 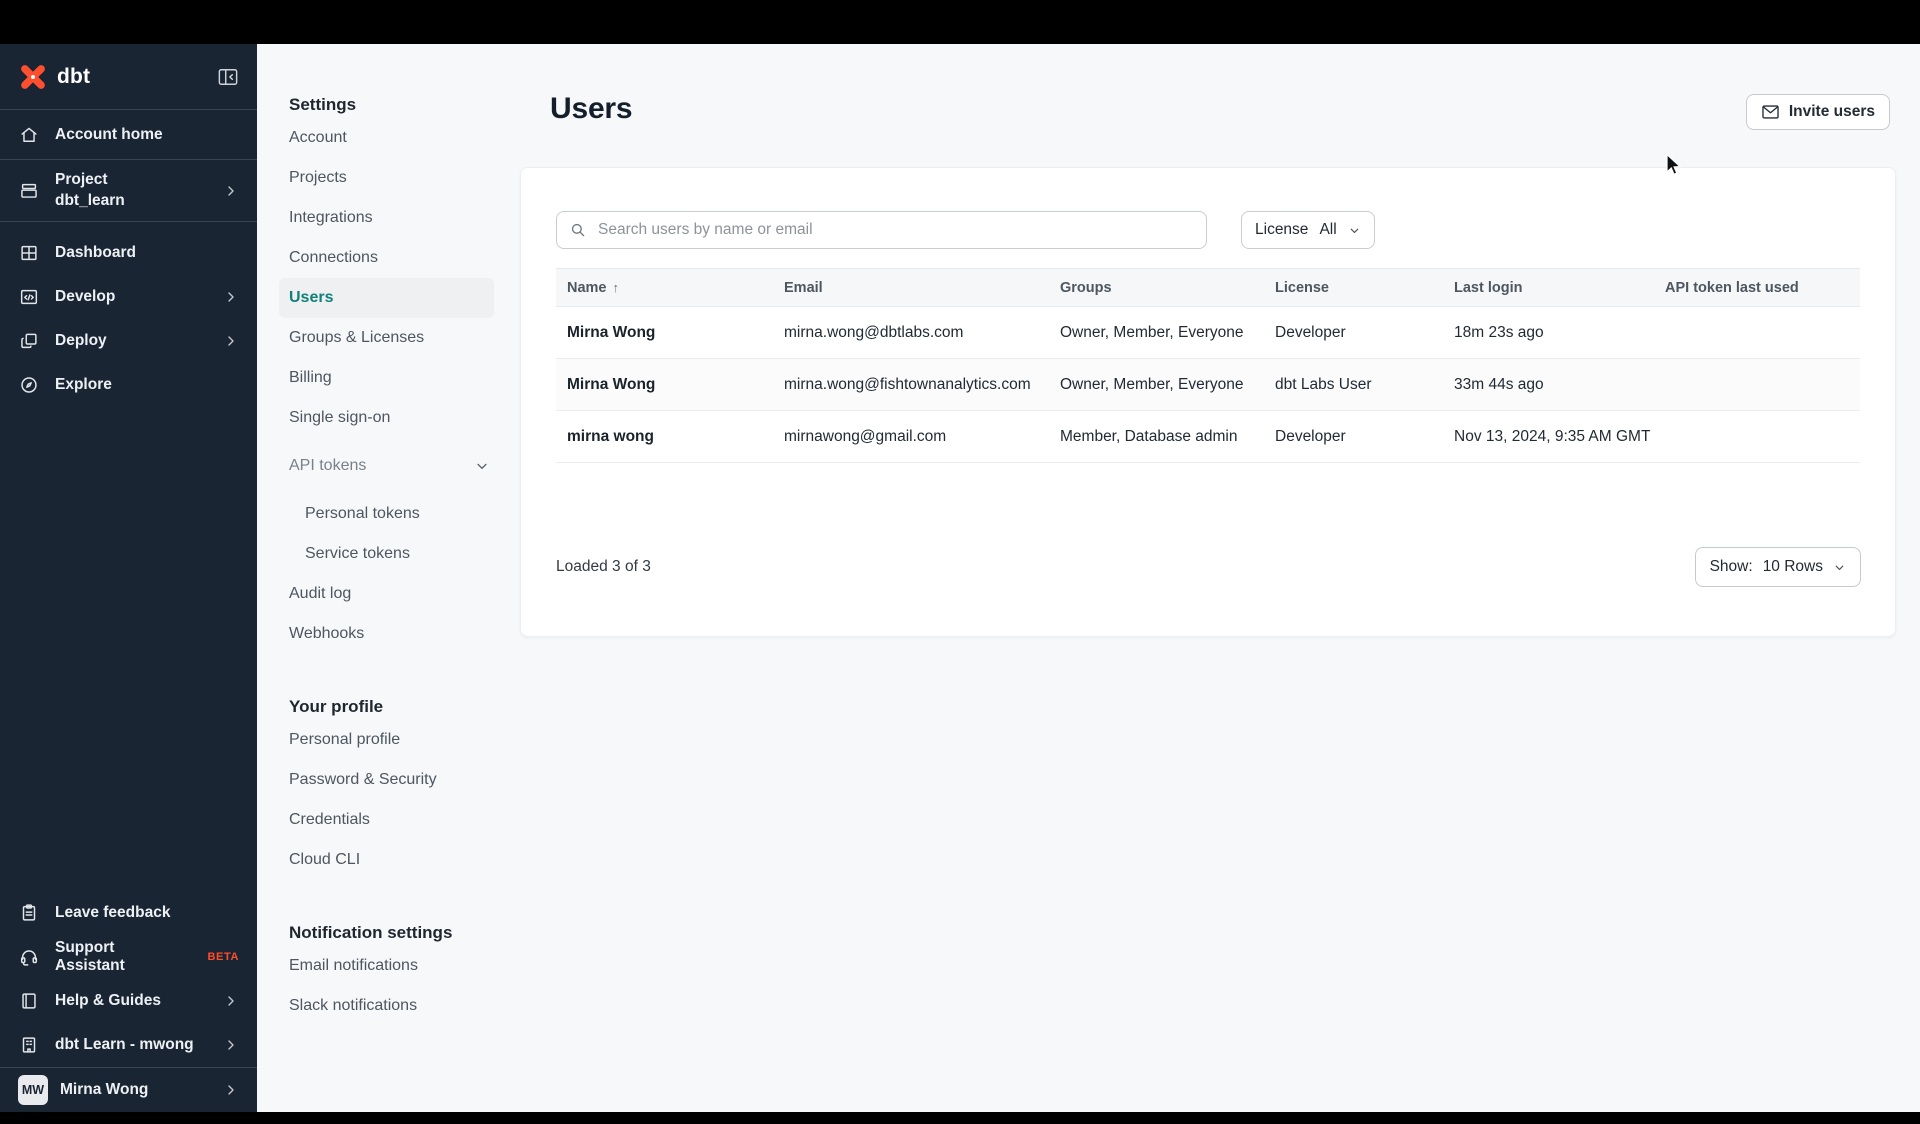 What do you see at coordinates (113, 912) in the screenshot?
I see `sidebar-item-label: Leave feedback` at bounding box center [113, 912].